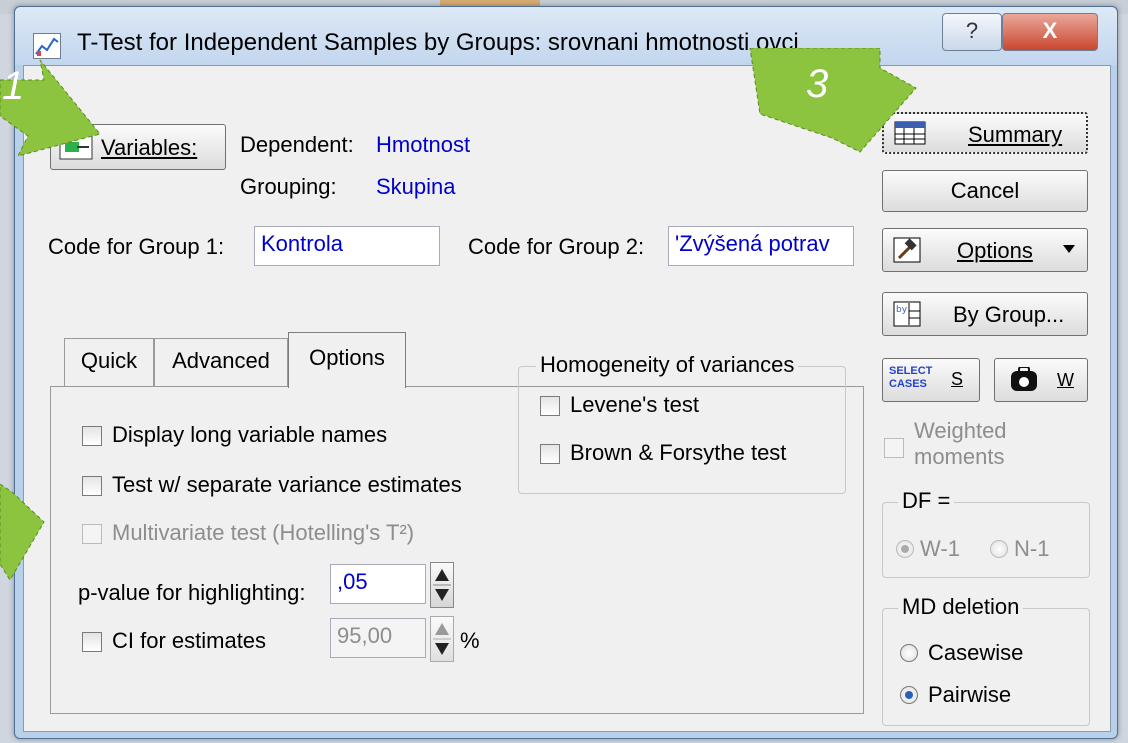 Image resolution: width=1128 pixels, height=743 pixels. Describe the element at coordinates (423, 145) in the screenshot. I see `dependent-value: Hmotnost` at that location.